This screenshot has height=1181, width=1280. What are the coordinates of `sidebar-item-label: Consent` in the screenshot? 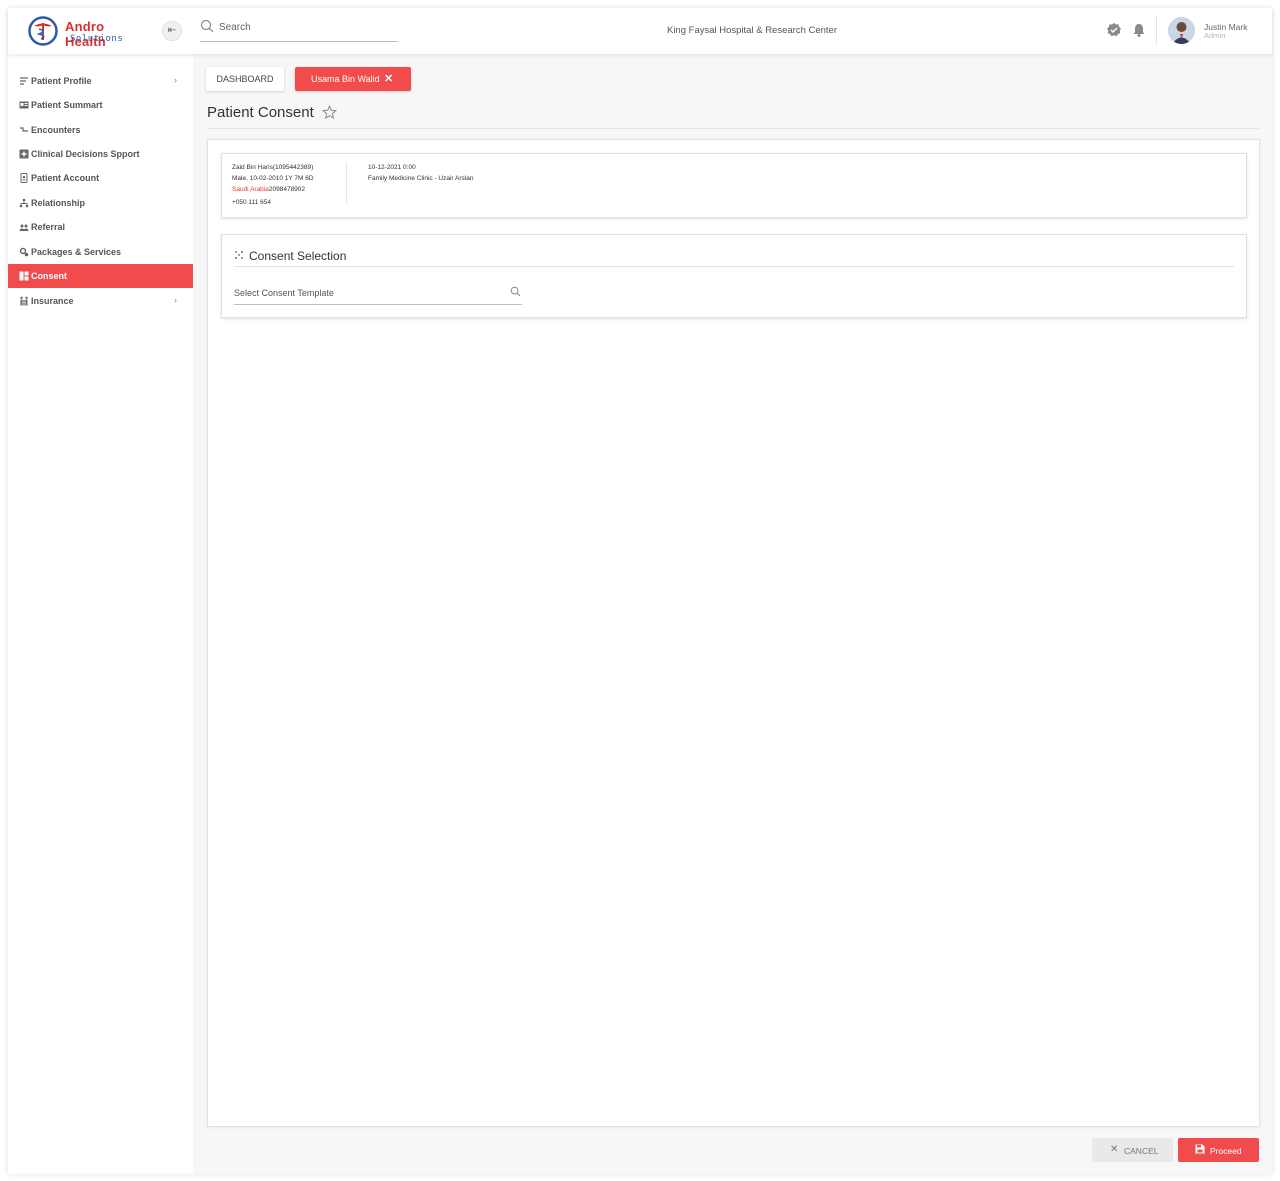 It's located at (49, 276).